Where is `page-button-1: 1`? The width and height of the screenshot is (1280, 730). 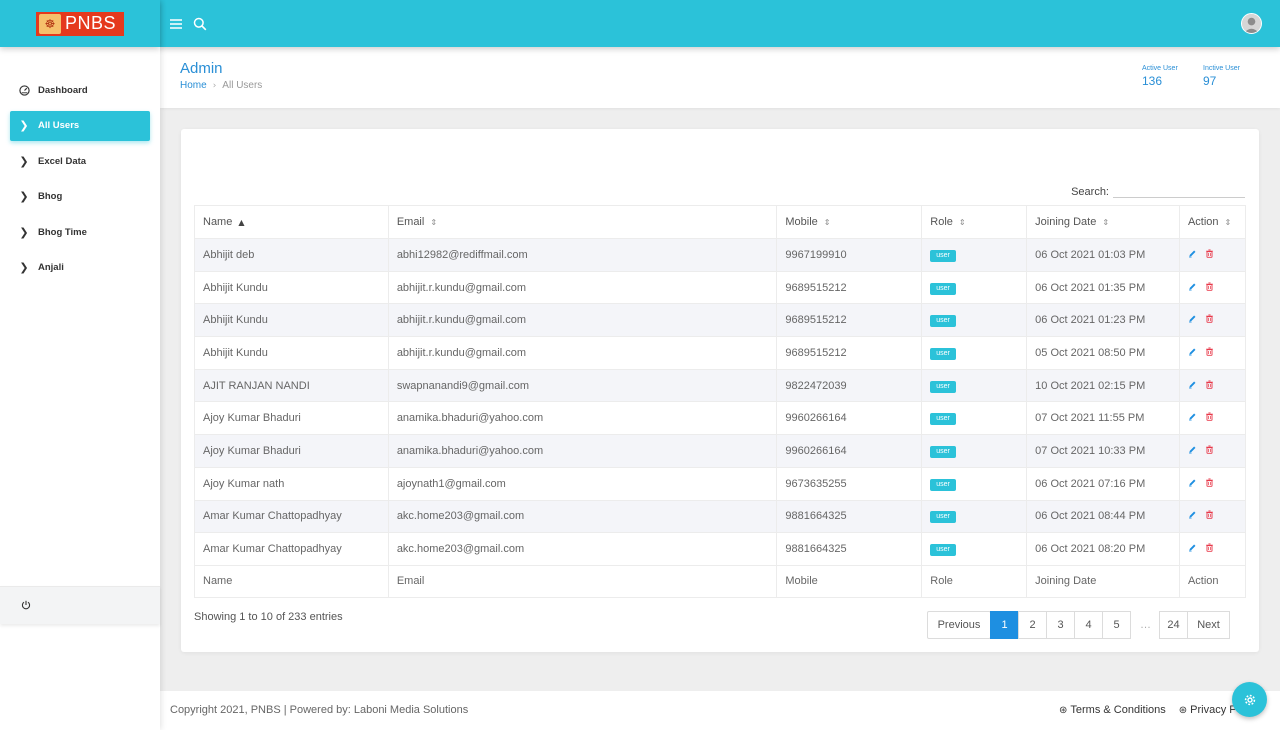
page-button-1: 1 is located at coordinates (1004, 625).